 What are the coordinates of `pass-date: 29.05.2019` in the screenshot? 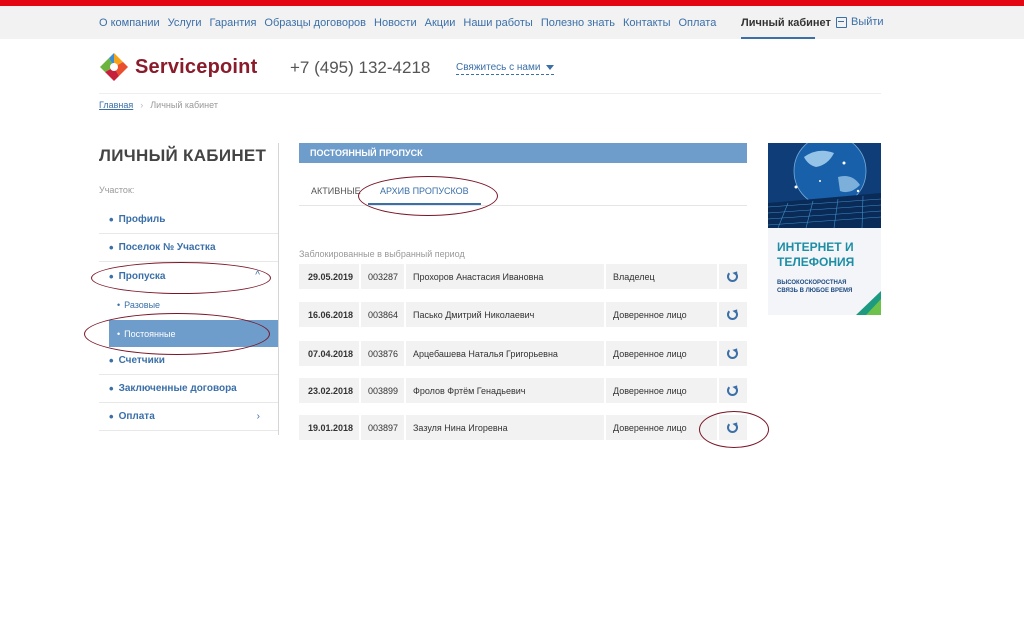 It's located at (331, 276).